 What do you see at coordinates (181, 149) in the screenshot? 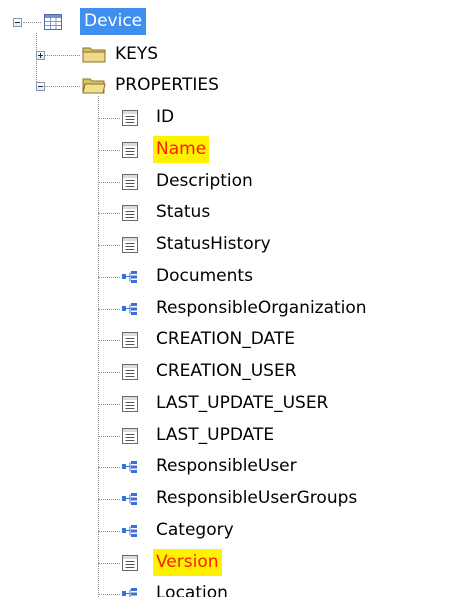
I see `tree-node-name: Name` at bounding box center [181, 149].